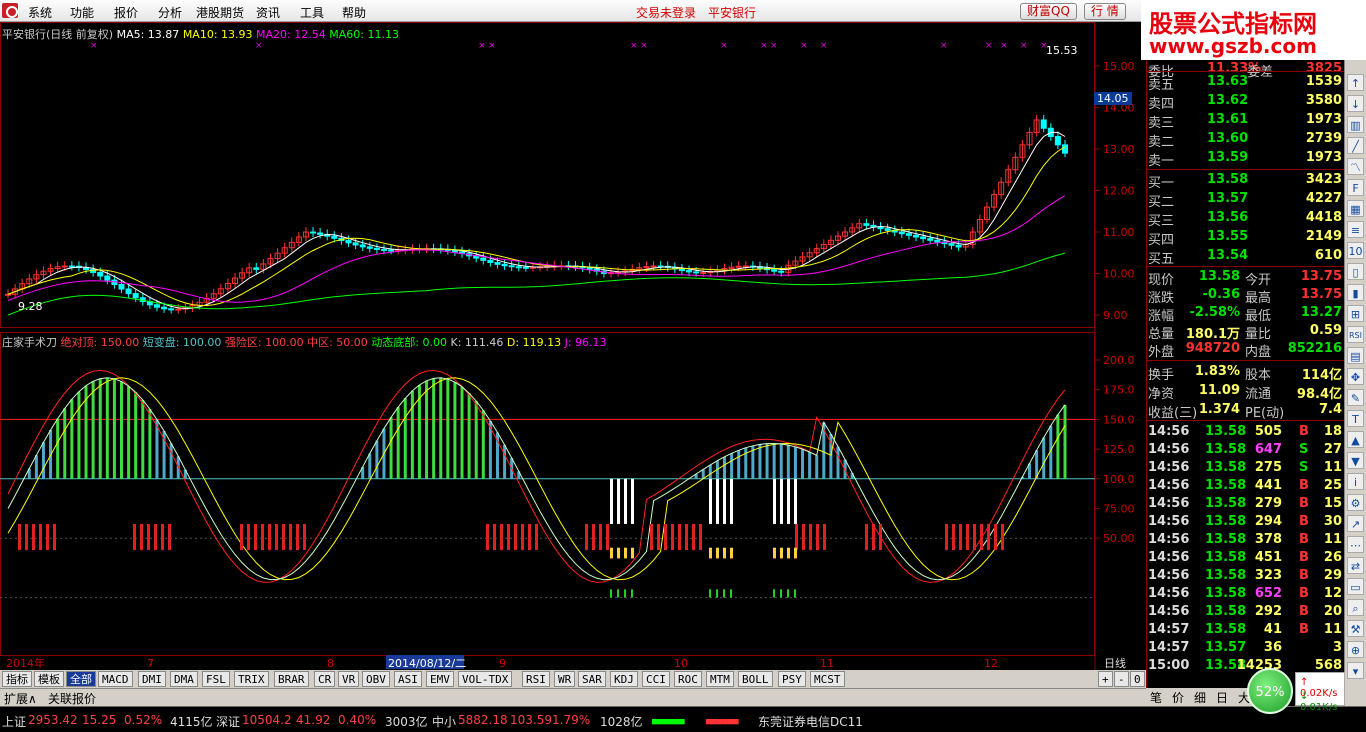 Image resolution: width=1366 pixels, height=732 pixels. Describe the element at coordinates (126, 12) in the screenshot. I see `menu-quote: 报价` at that location.